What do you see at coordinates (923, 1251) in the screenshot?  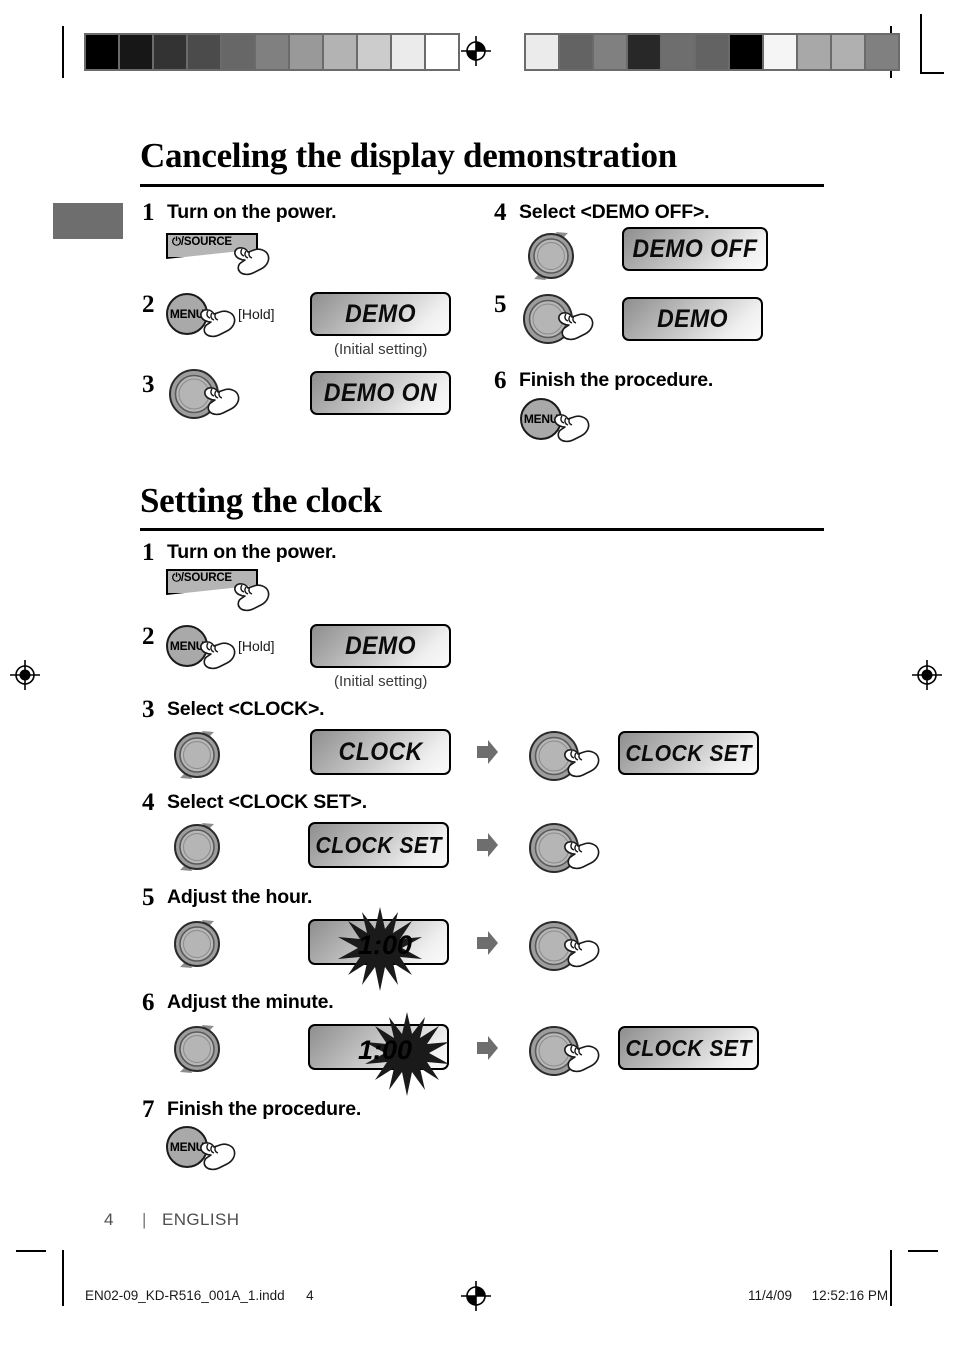 I see `crop-mark-bottom-right-horizontal` at bounding box center [923, 1251].